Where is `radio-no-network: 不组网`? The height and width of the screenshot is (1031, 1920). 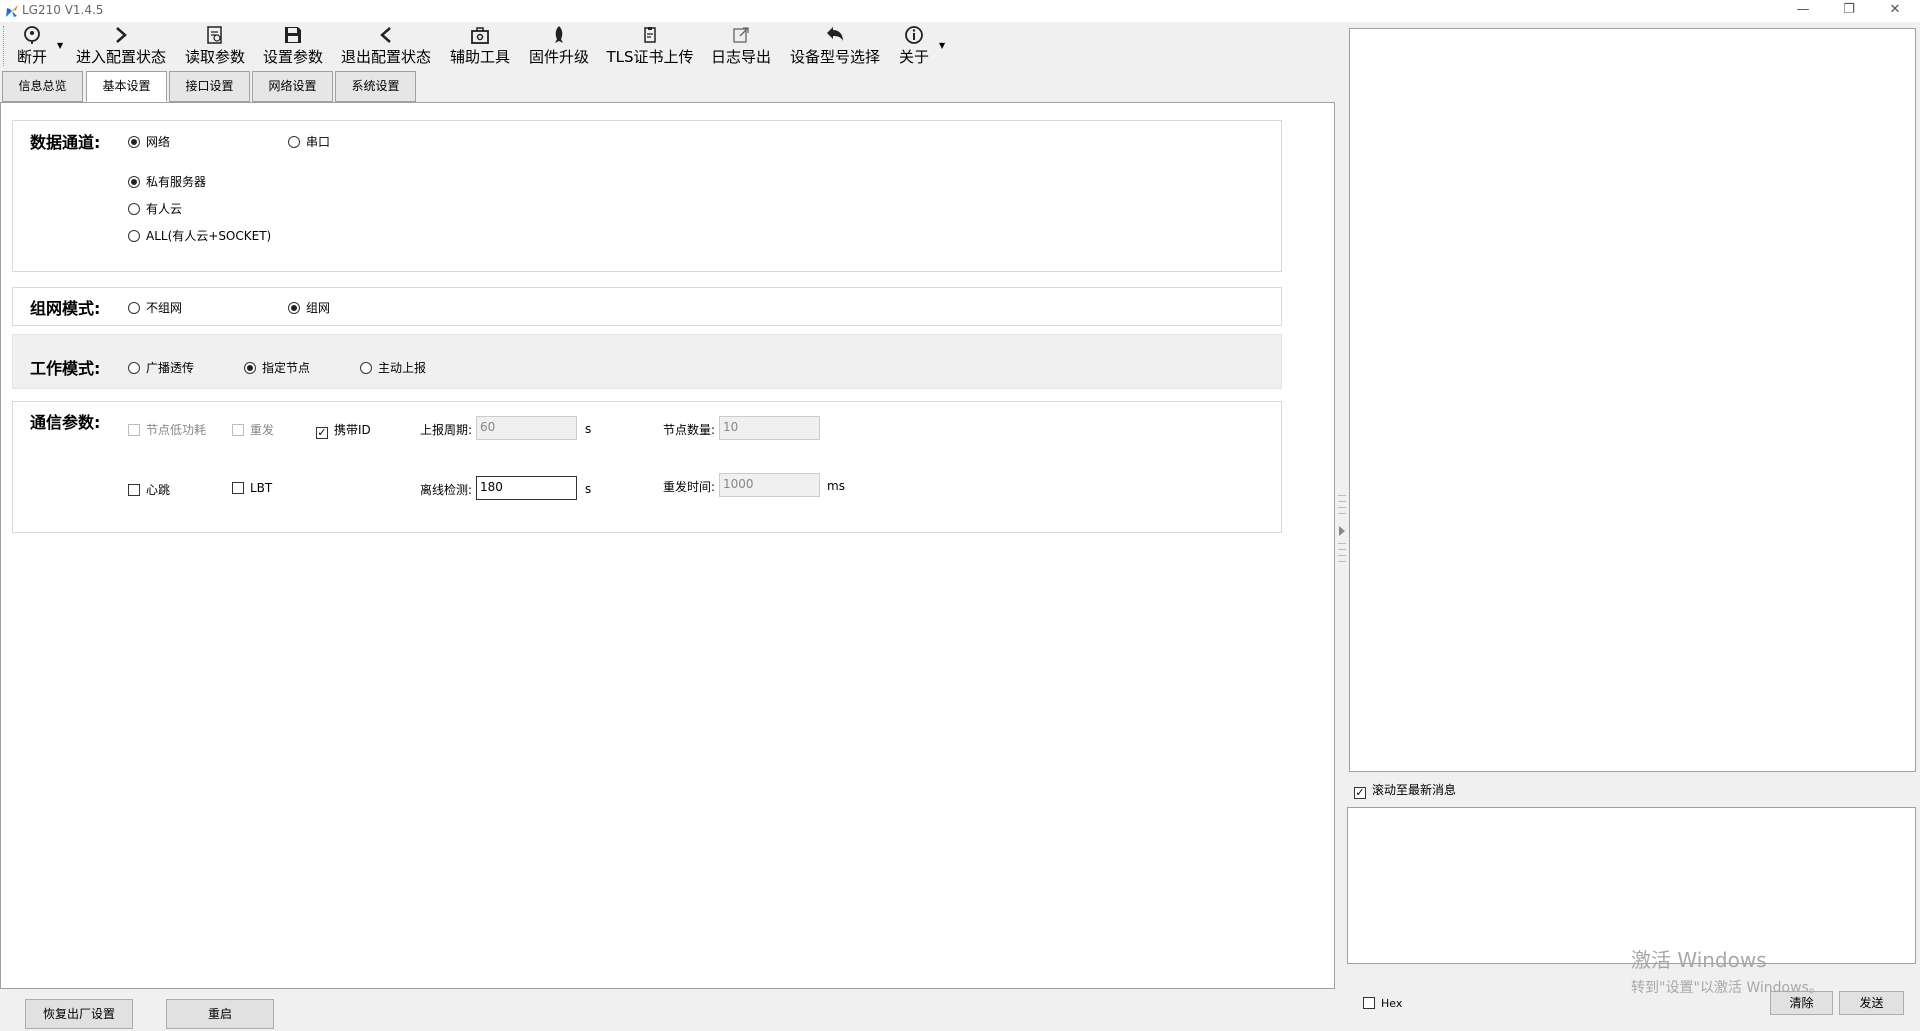 radio-no-network: 不组网 is located at coordinates (155, 307).